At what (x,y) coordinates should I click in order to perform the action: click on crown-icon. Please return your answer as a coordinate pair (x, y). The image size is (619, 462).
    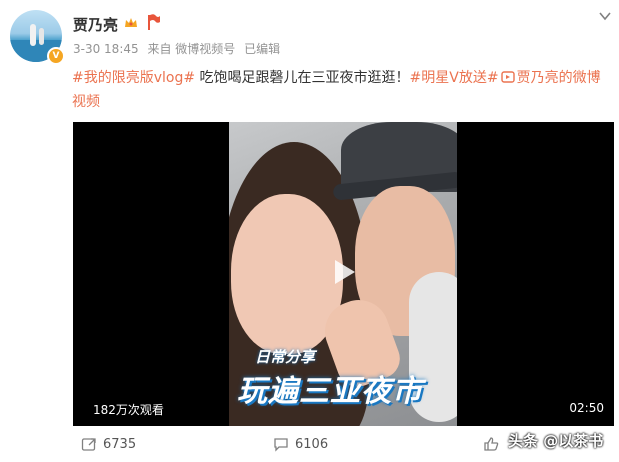
    Looking at the image, I should click on (131, 22).